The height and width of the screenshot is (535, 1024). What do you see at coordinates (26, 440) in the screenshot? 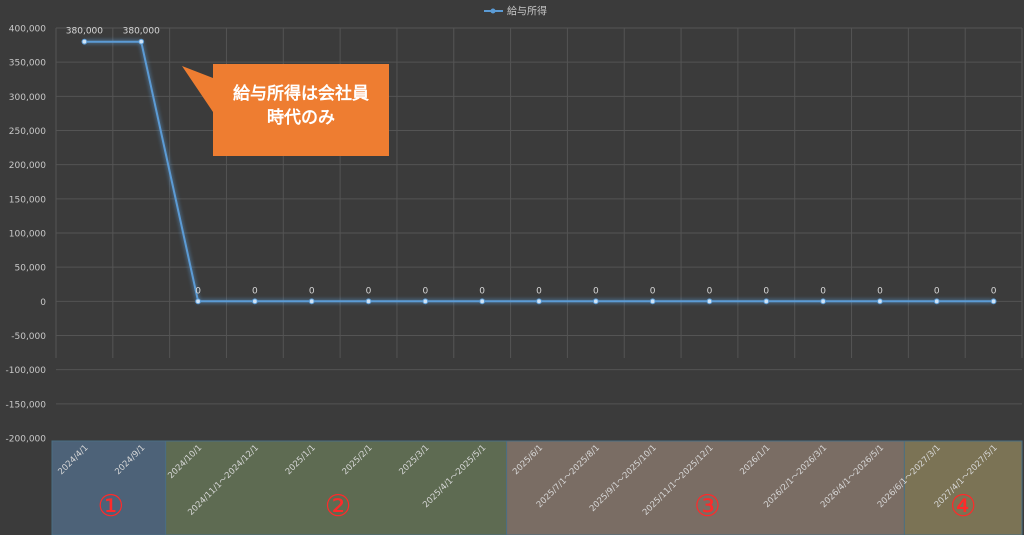
I see `y-tick-label: -200,000` at bounding box center [26, 440].